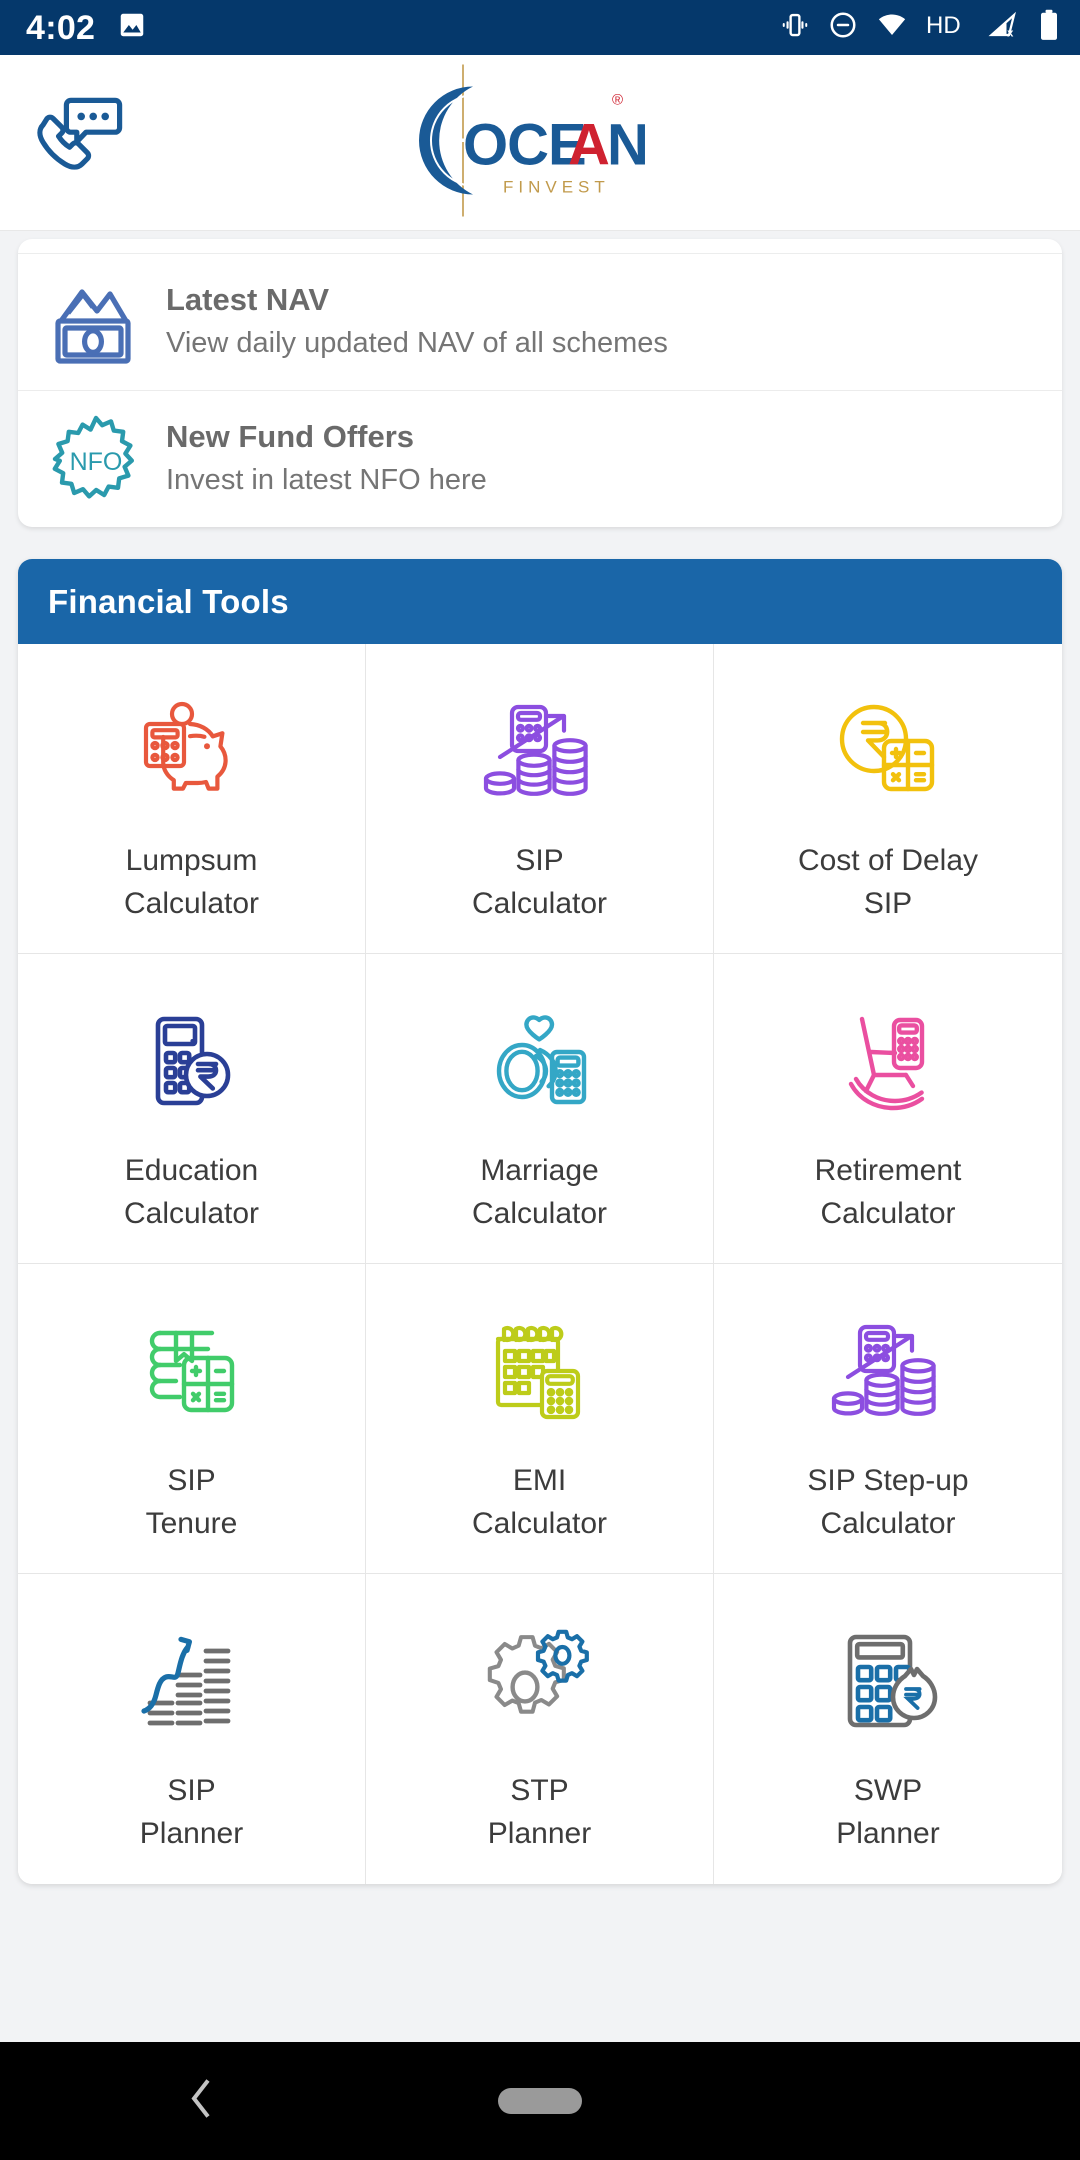 The image size is (1080, 2160). I want to click on tool-label-line1: Cost of Delay, so click(888, 860).